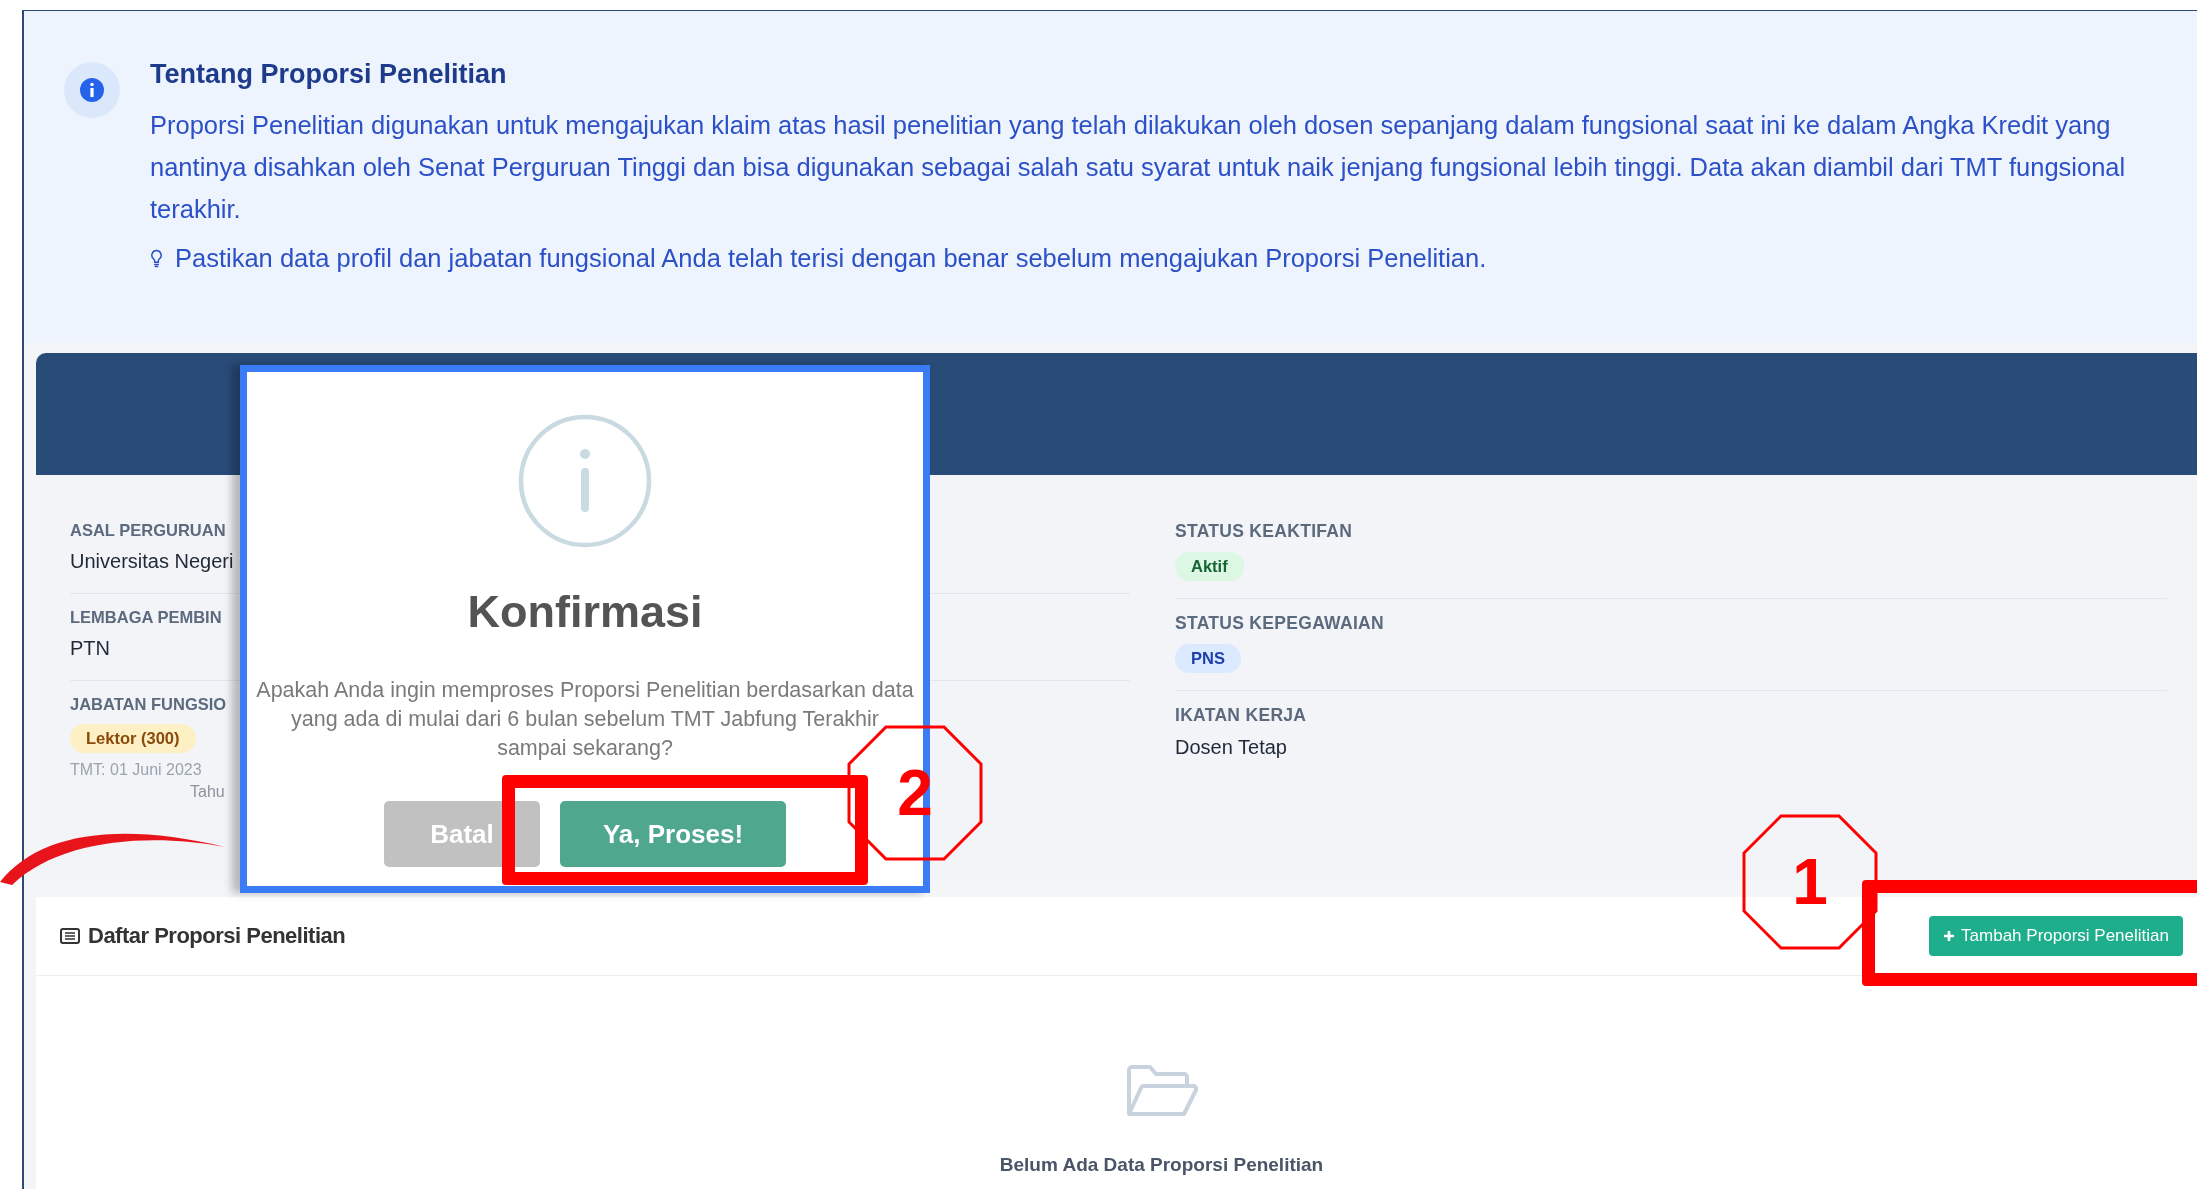  Describe the element at coordinates (1264, 531) in the screenshot. I see `field-label: STATUS KEAKTIFAN` at that location.